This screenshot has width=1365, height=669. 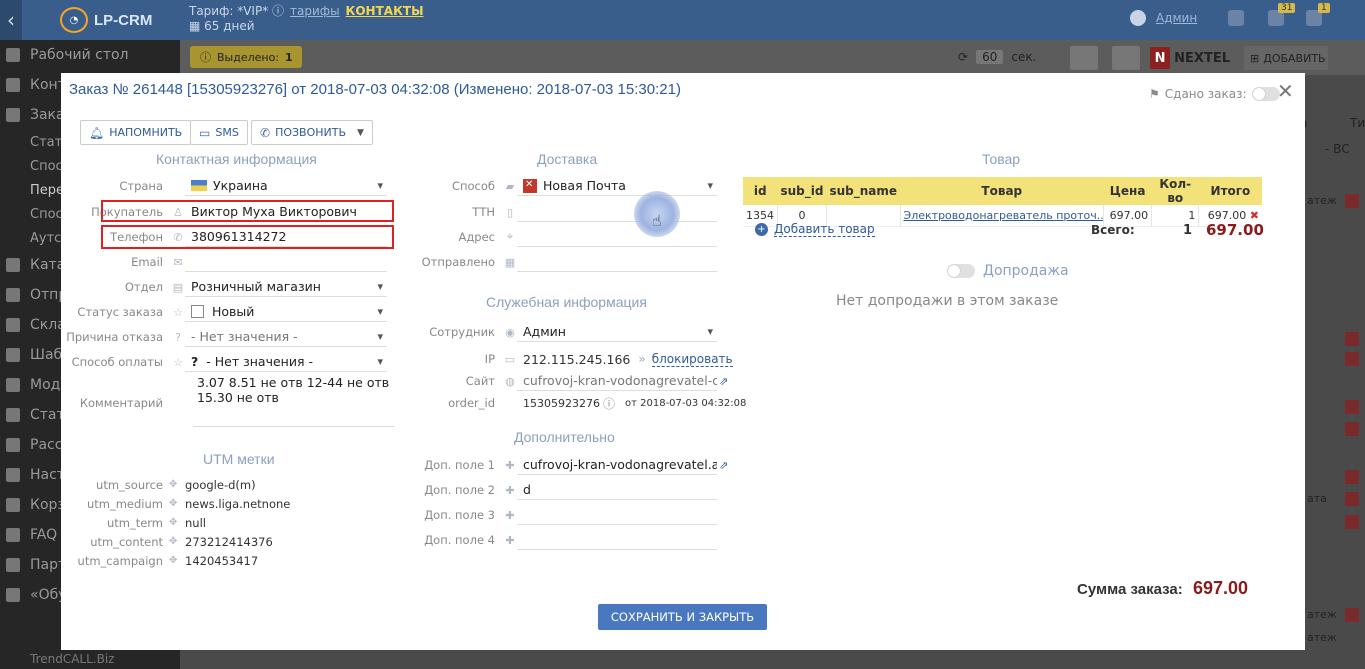 What do you see at coordinates (530, 185) in the screenshot?
I see `nova-poshta-icon` at bounding box center [530, 185].